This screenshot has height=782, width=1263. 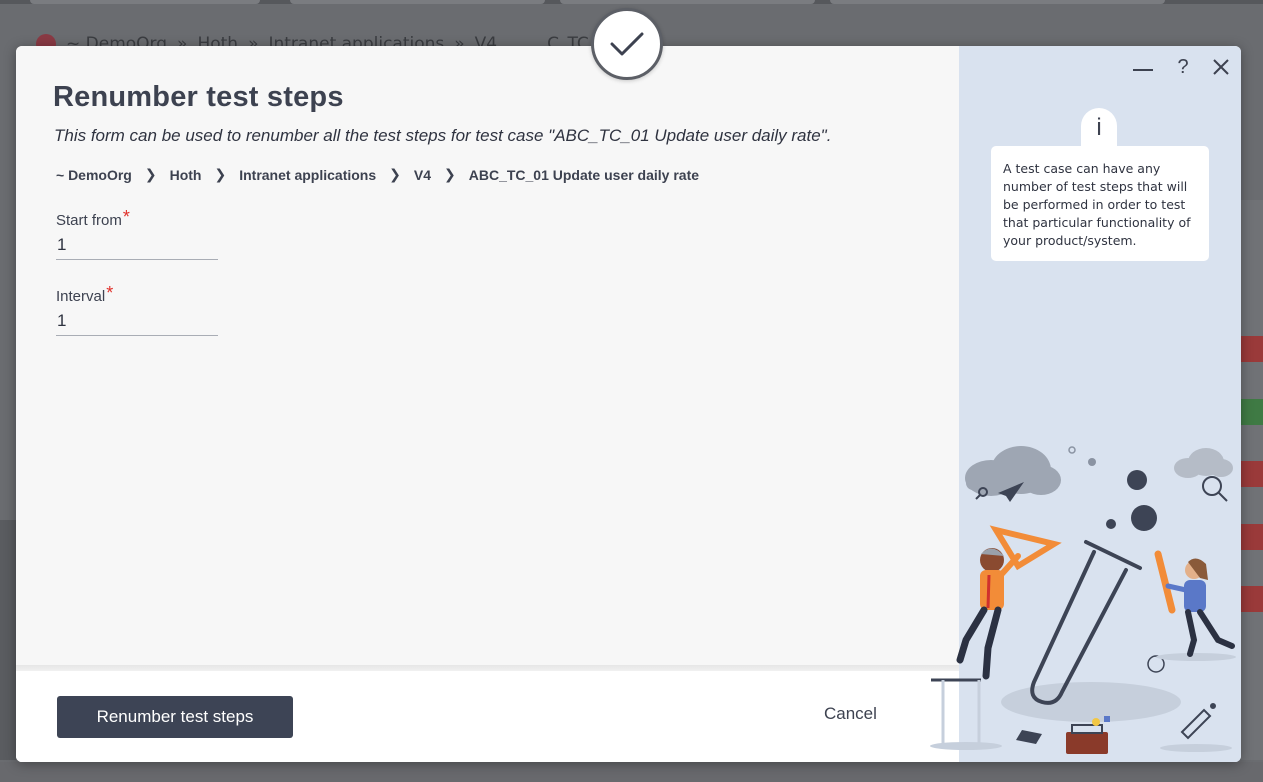 I want to click on test-tube-icon, so click(x=1086, y=622).